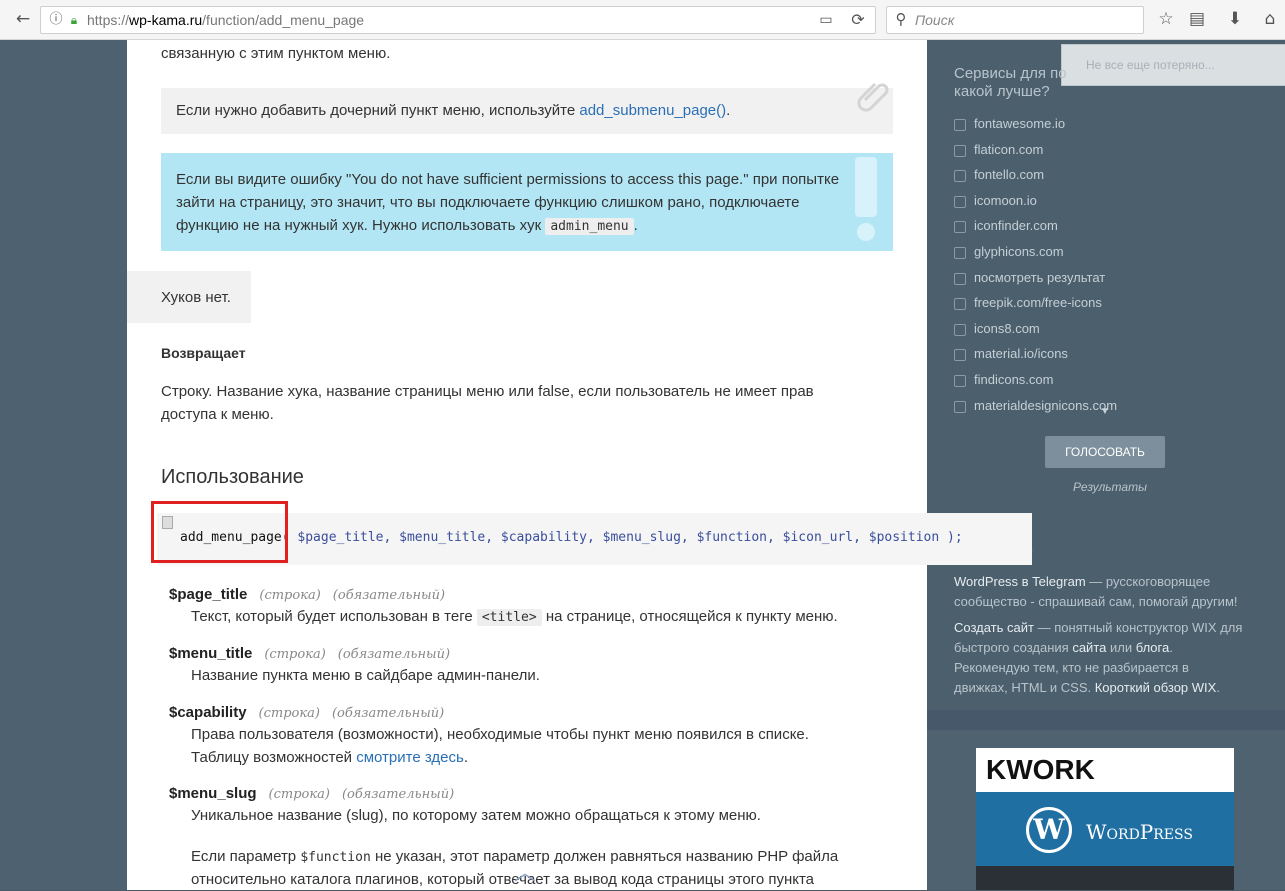  What do you see at coordinates (1166, 19) in the screenshot?
I see `bookmark-star-icon: ☆` at bounding box center [1166, 19].